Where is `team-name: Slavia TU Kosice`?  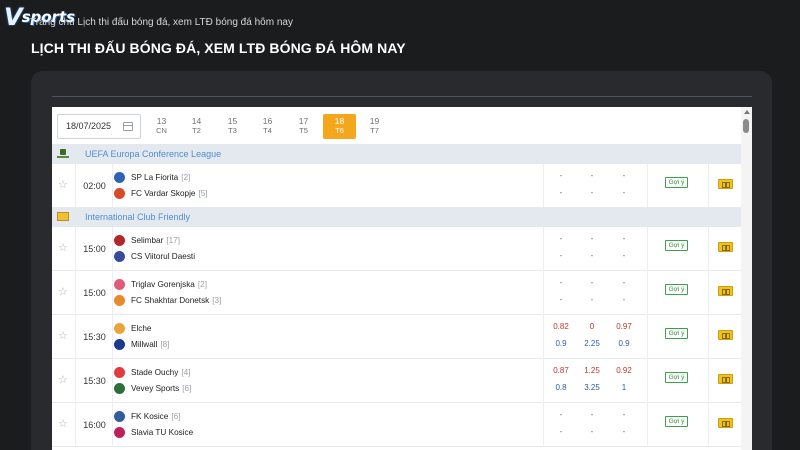 team-name: Slavia TU Kosice is located at coordinates (162, 432).